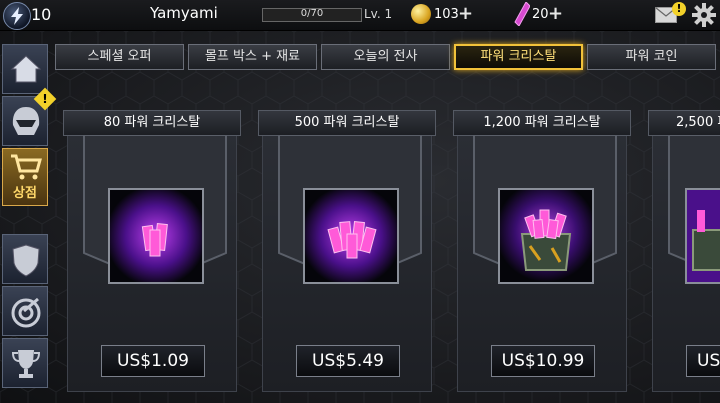  What do you see at coordinates (518, 57) in the screenshot?
I see `tab-power-crystal: 파워 크리스탈` at bounding box center [518, 57].